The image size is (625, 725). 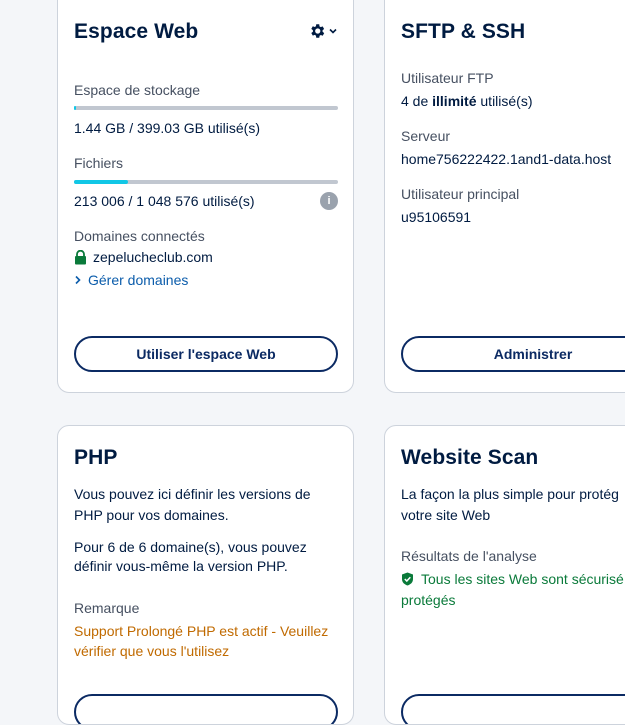 What do you see at coordinates (151, 515) in the screenshot?
I see `php-desc-line2: PHP pour vos domaines.` at bounding box center [151, 515].